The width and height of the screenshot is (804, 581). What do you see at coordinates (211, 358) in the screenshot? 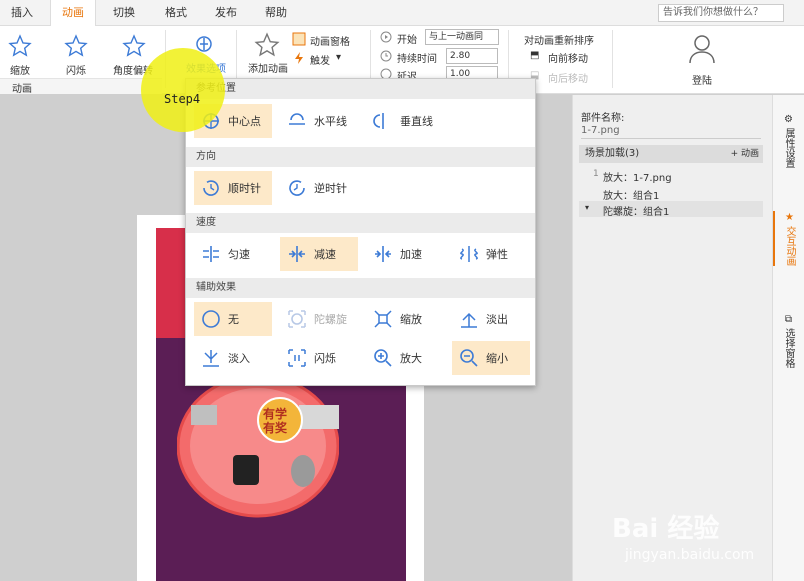
I see `fade-in-icon` at bounding box center [211, 358].